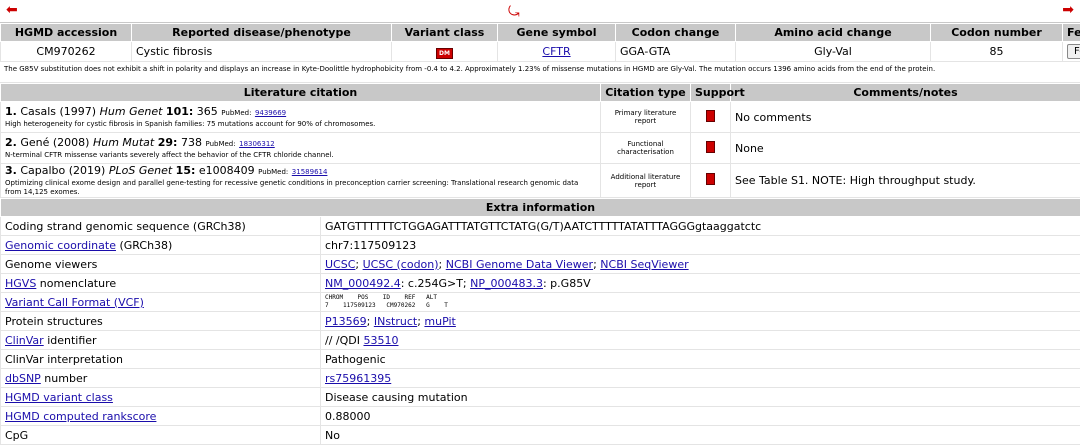 The image size is (1080, 445). What do you see at coordinates (905, 93) in the screenshot?
I see `header-comments: Comments/notes` at bounding box center [905, 93].